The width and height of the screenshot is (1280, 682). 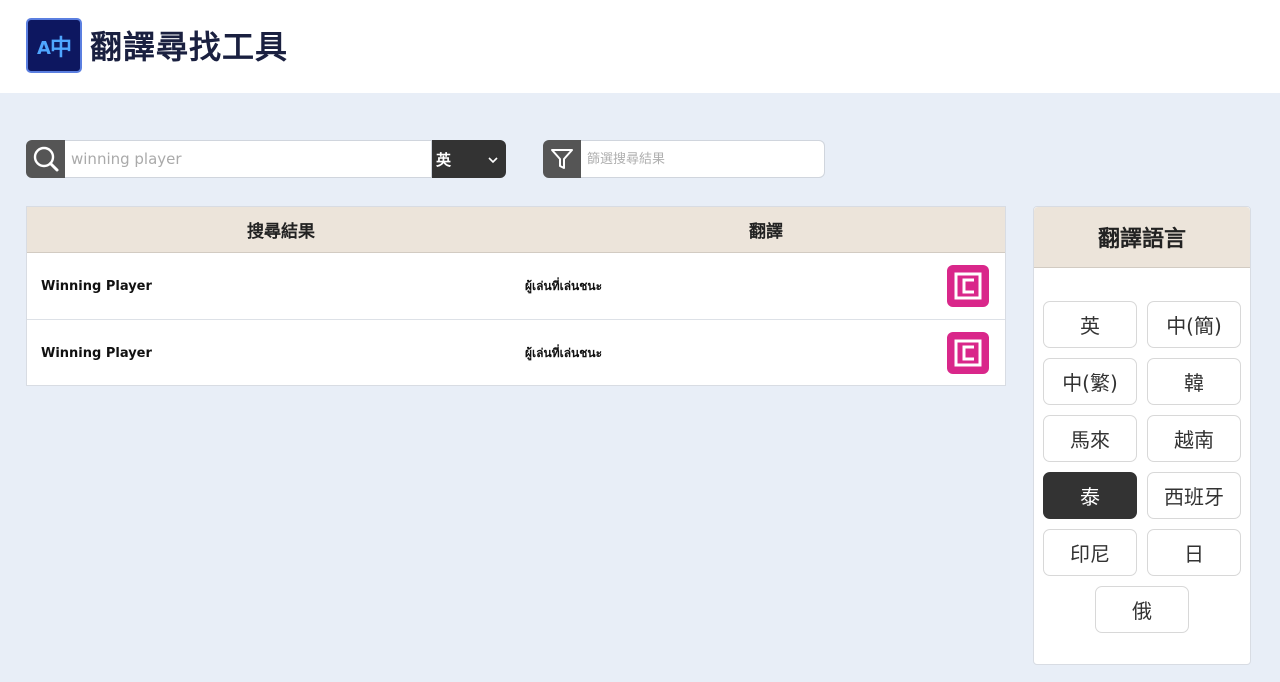 I want to click on language-button-id: 印尼, so click(x=1090, y=552).